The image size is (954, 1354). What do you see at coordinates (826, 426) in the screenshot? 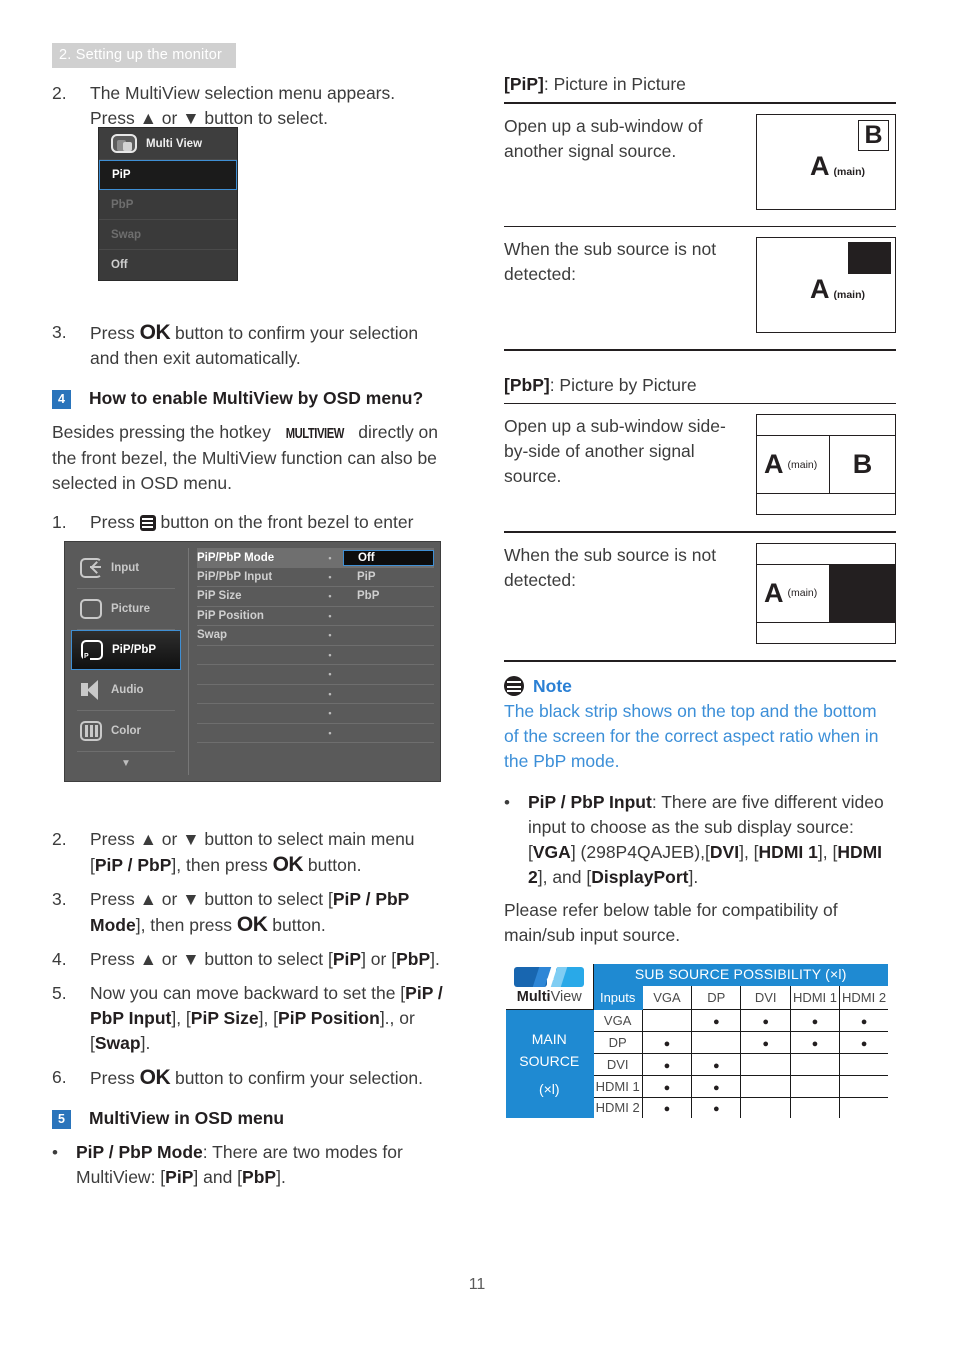
I see `top-black-strip-area` at bounding box center [826, 426].